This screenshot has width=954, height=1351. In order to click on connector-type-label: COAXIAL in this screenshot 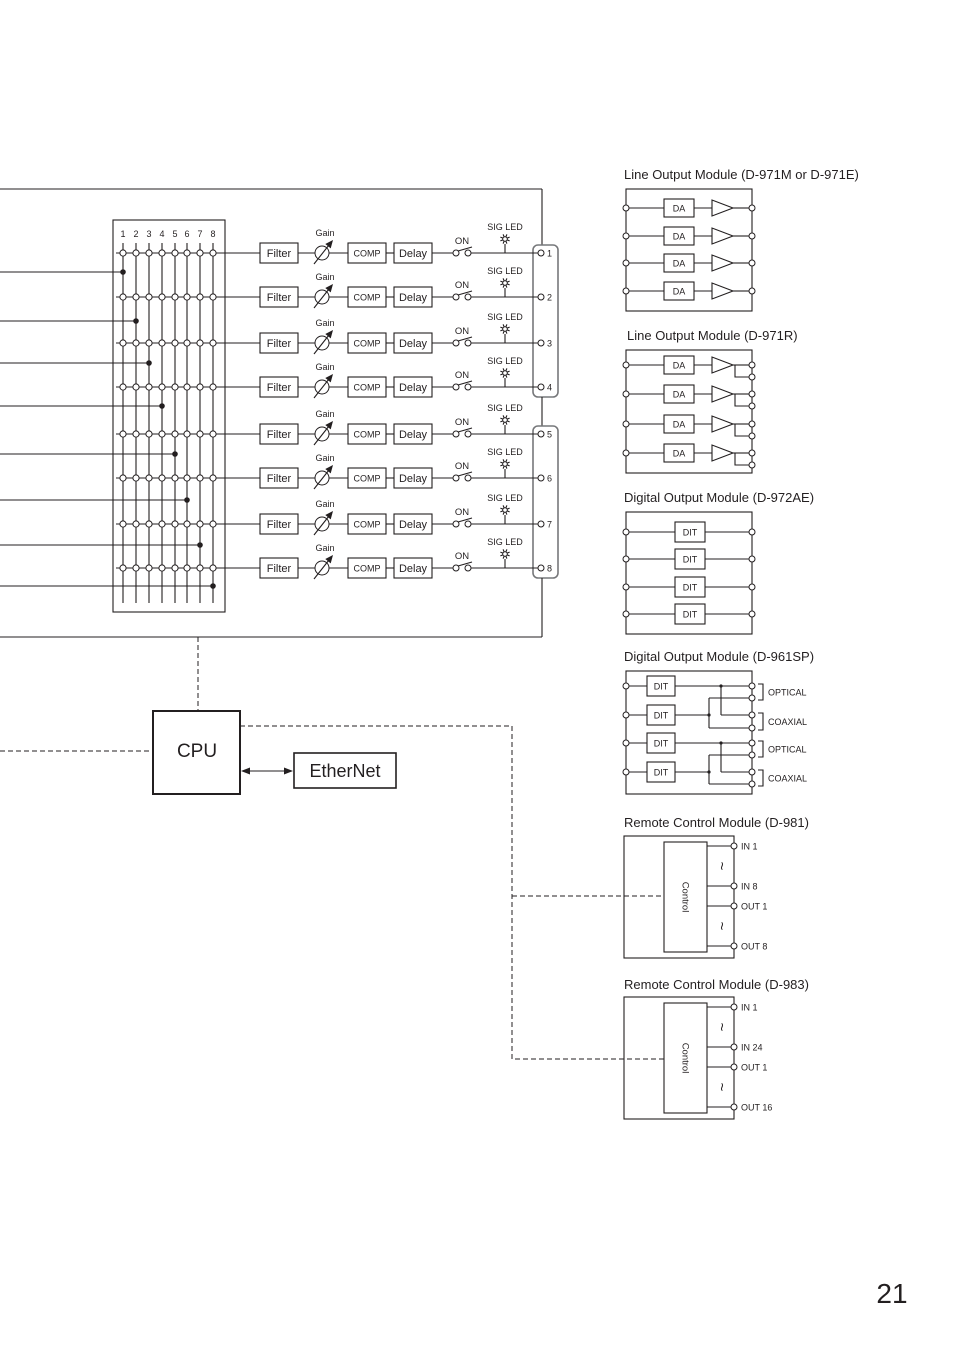, I will do `click(787, 722)`.